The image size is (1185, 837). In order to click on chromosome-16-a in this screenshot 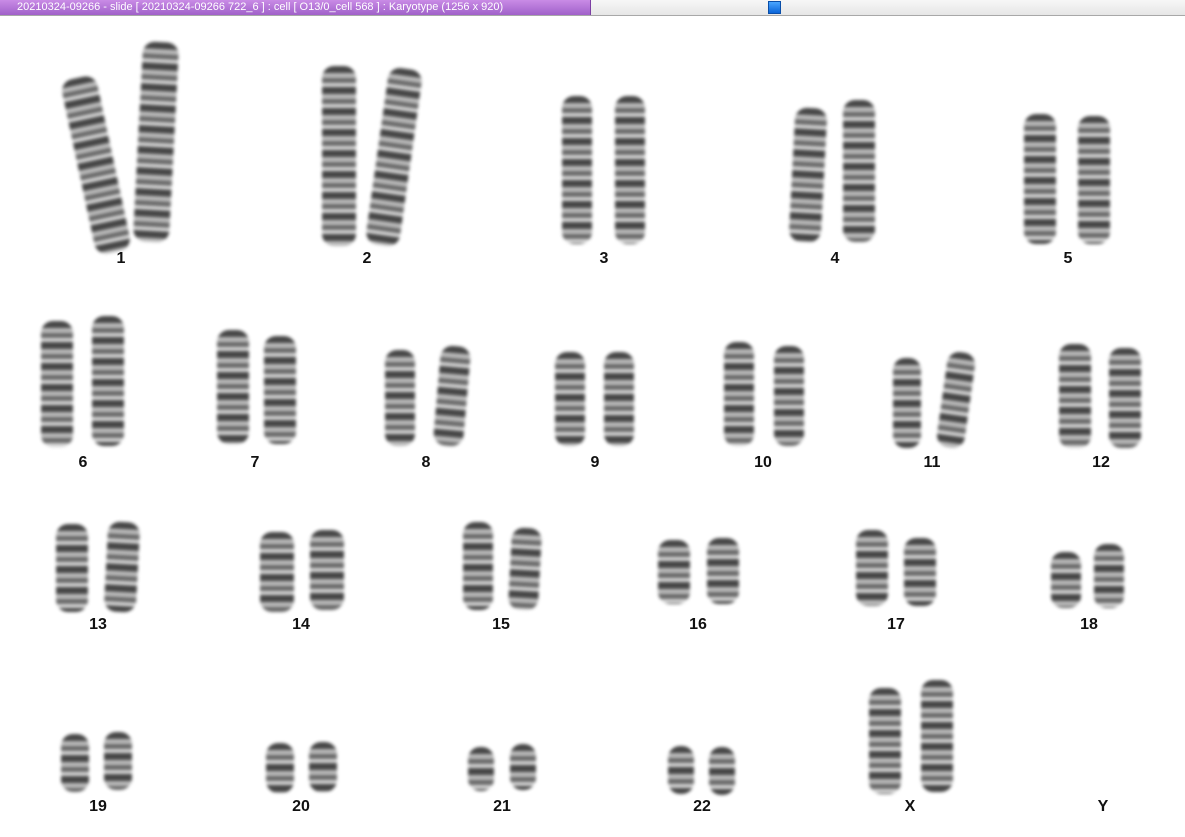, I will do `click(674, 572)`.